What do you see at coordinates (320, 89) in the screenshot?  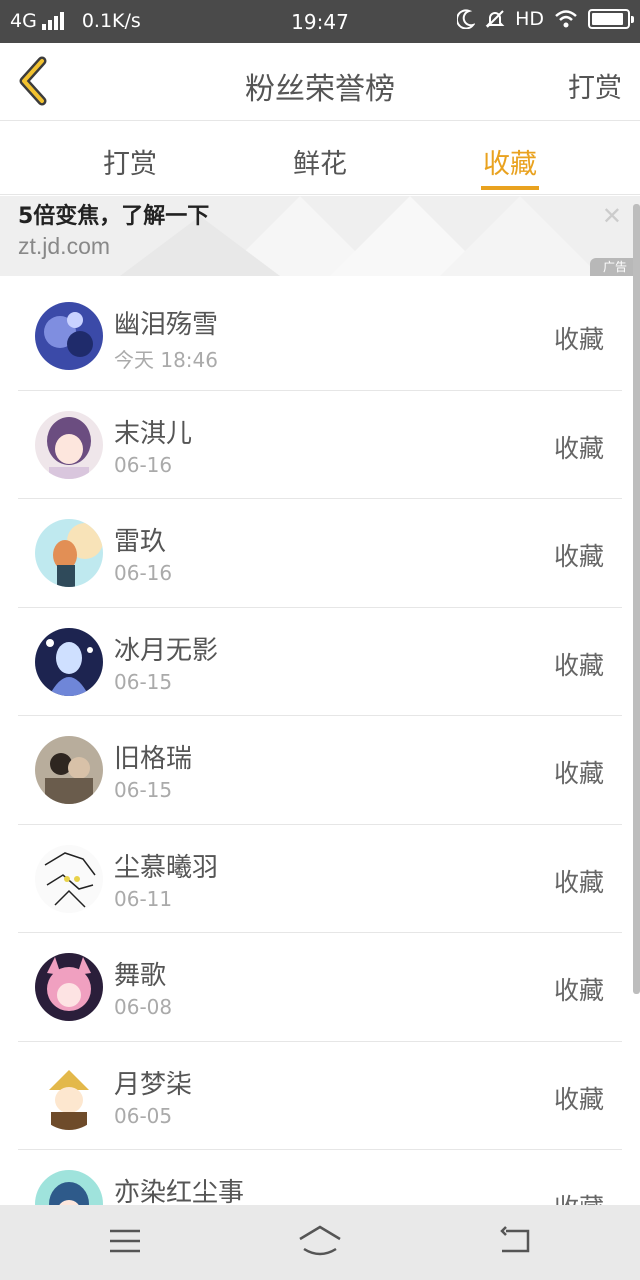 I see `page-title: 粉丝荣誉榜` at bounding box center [320, 89].